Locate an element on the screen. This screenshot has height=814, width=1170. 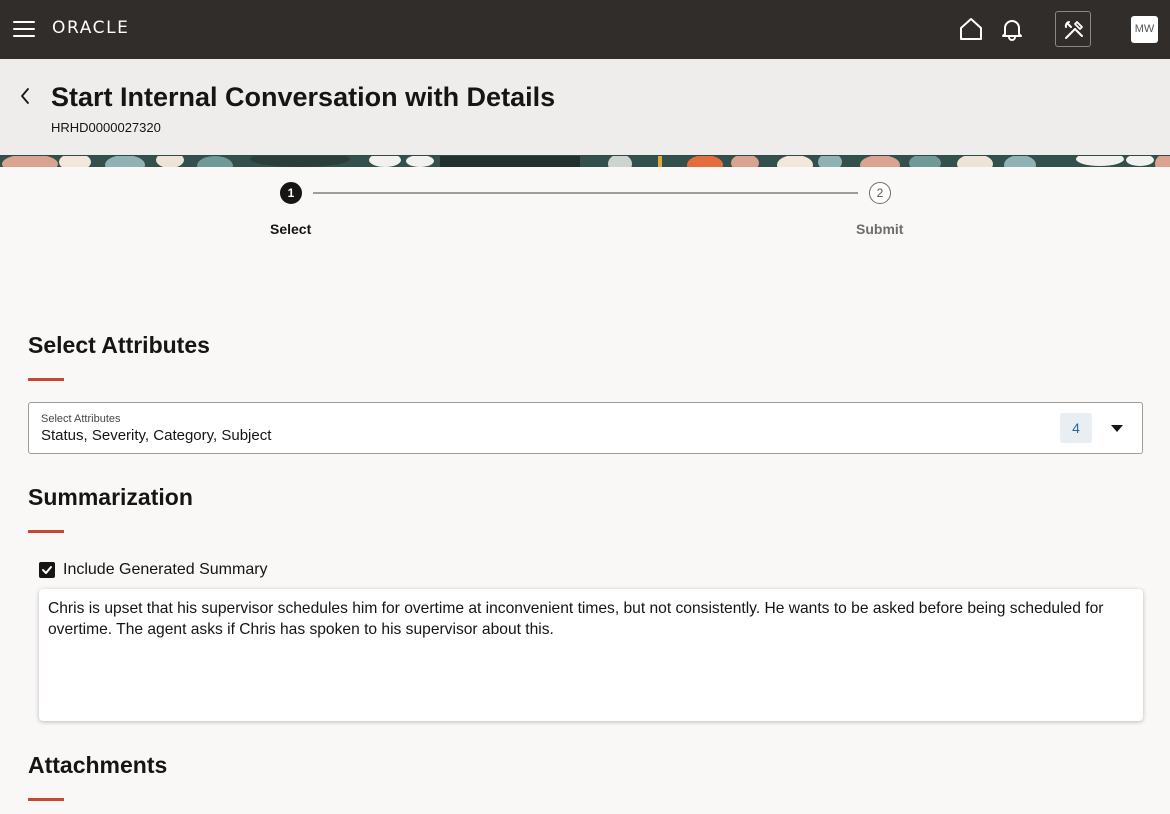
back-button is located at coordinates (25, 96).